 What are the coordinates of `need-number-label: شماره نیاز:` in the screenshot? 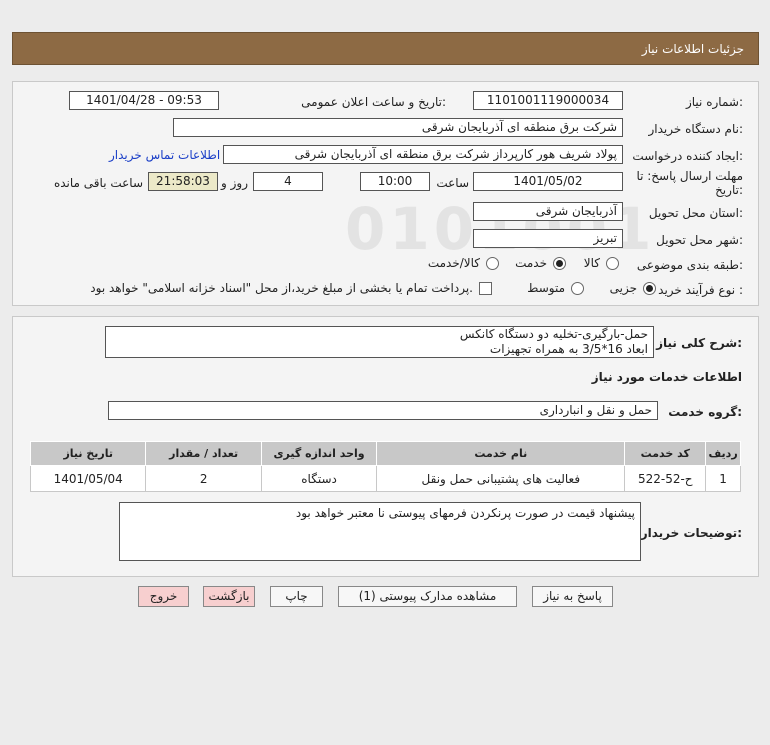 It's located at (714, 102).